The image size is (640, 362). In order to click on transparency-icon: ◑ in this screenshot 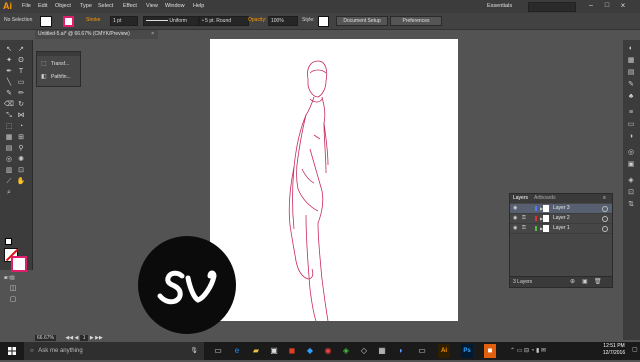, I will do `click(631, 136)`.